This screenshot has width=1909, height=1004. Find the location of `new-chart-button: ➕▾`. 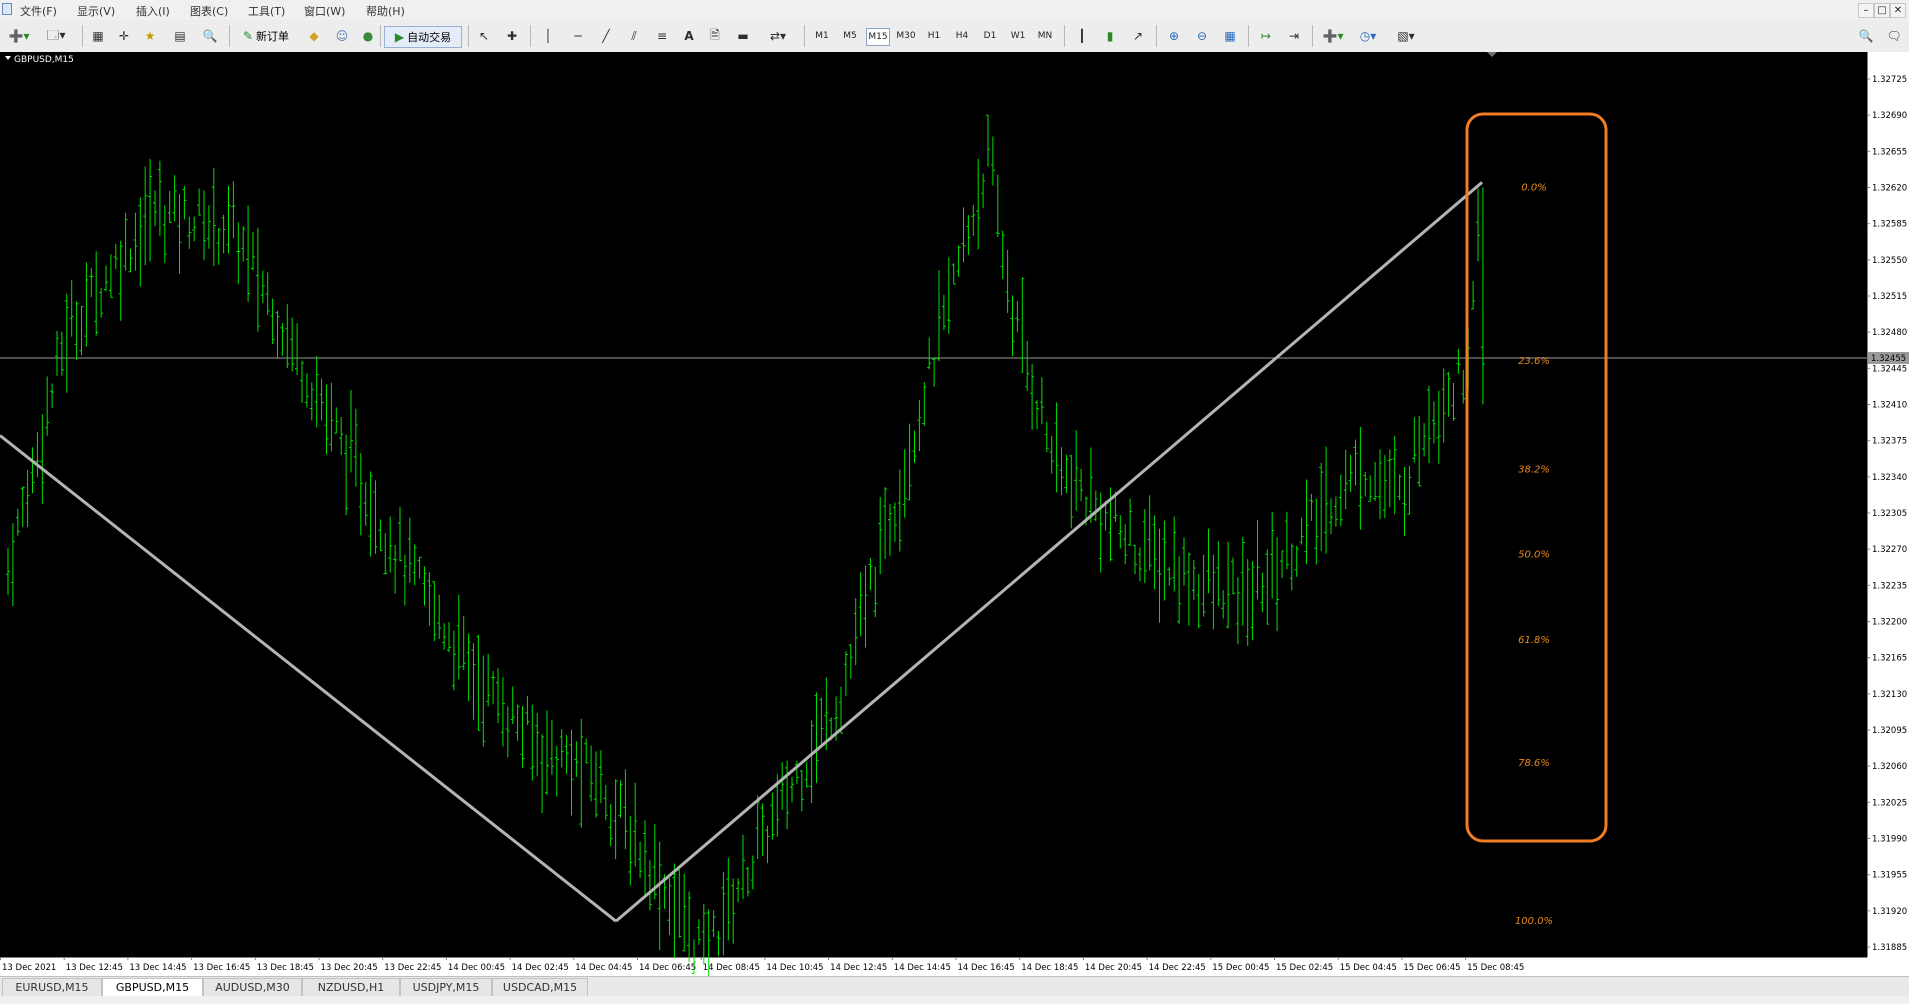

new-chart-button: ➕▾ is located at coordinates (19, 36).